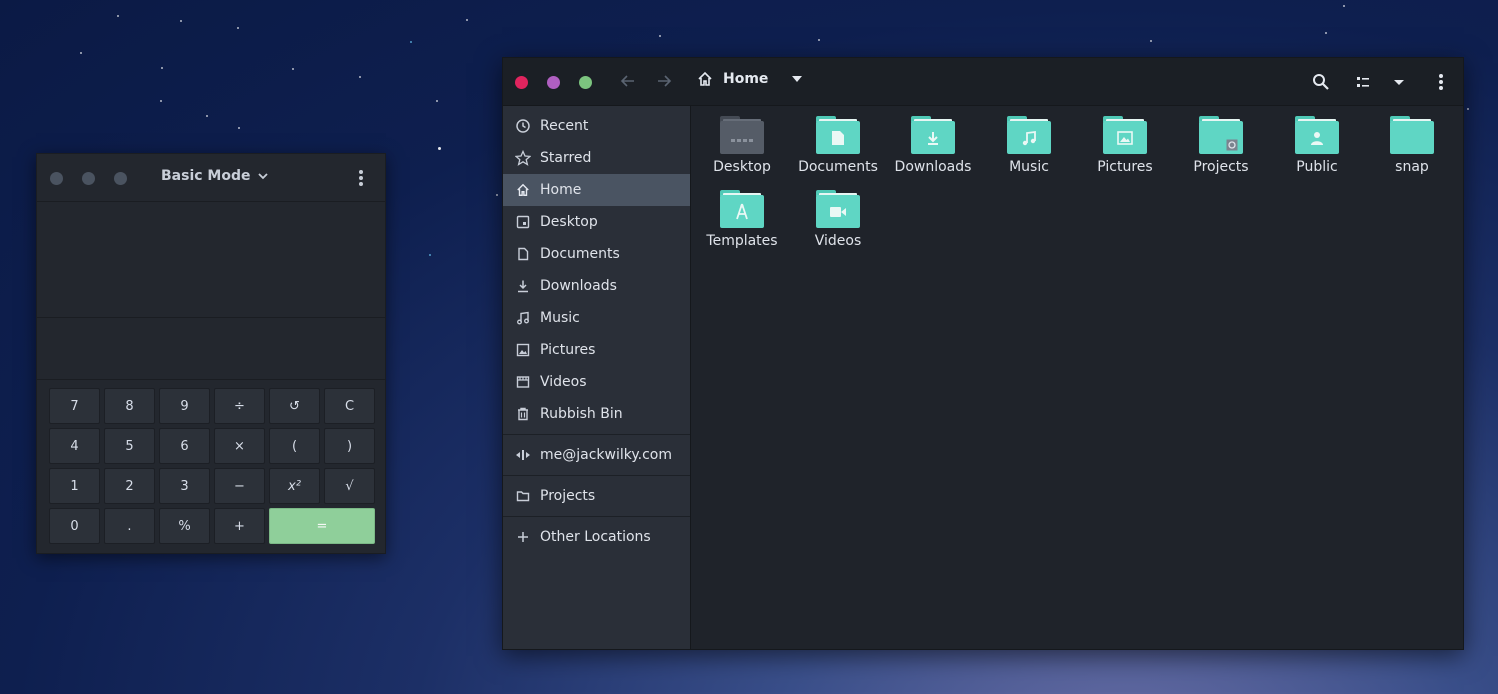 The image size is (1498, 694). Describe the element at coordinates (1321, 82) in the screenshot. I see `search-icon` at that location.